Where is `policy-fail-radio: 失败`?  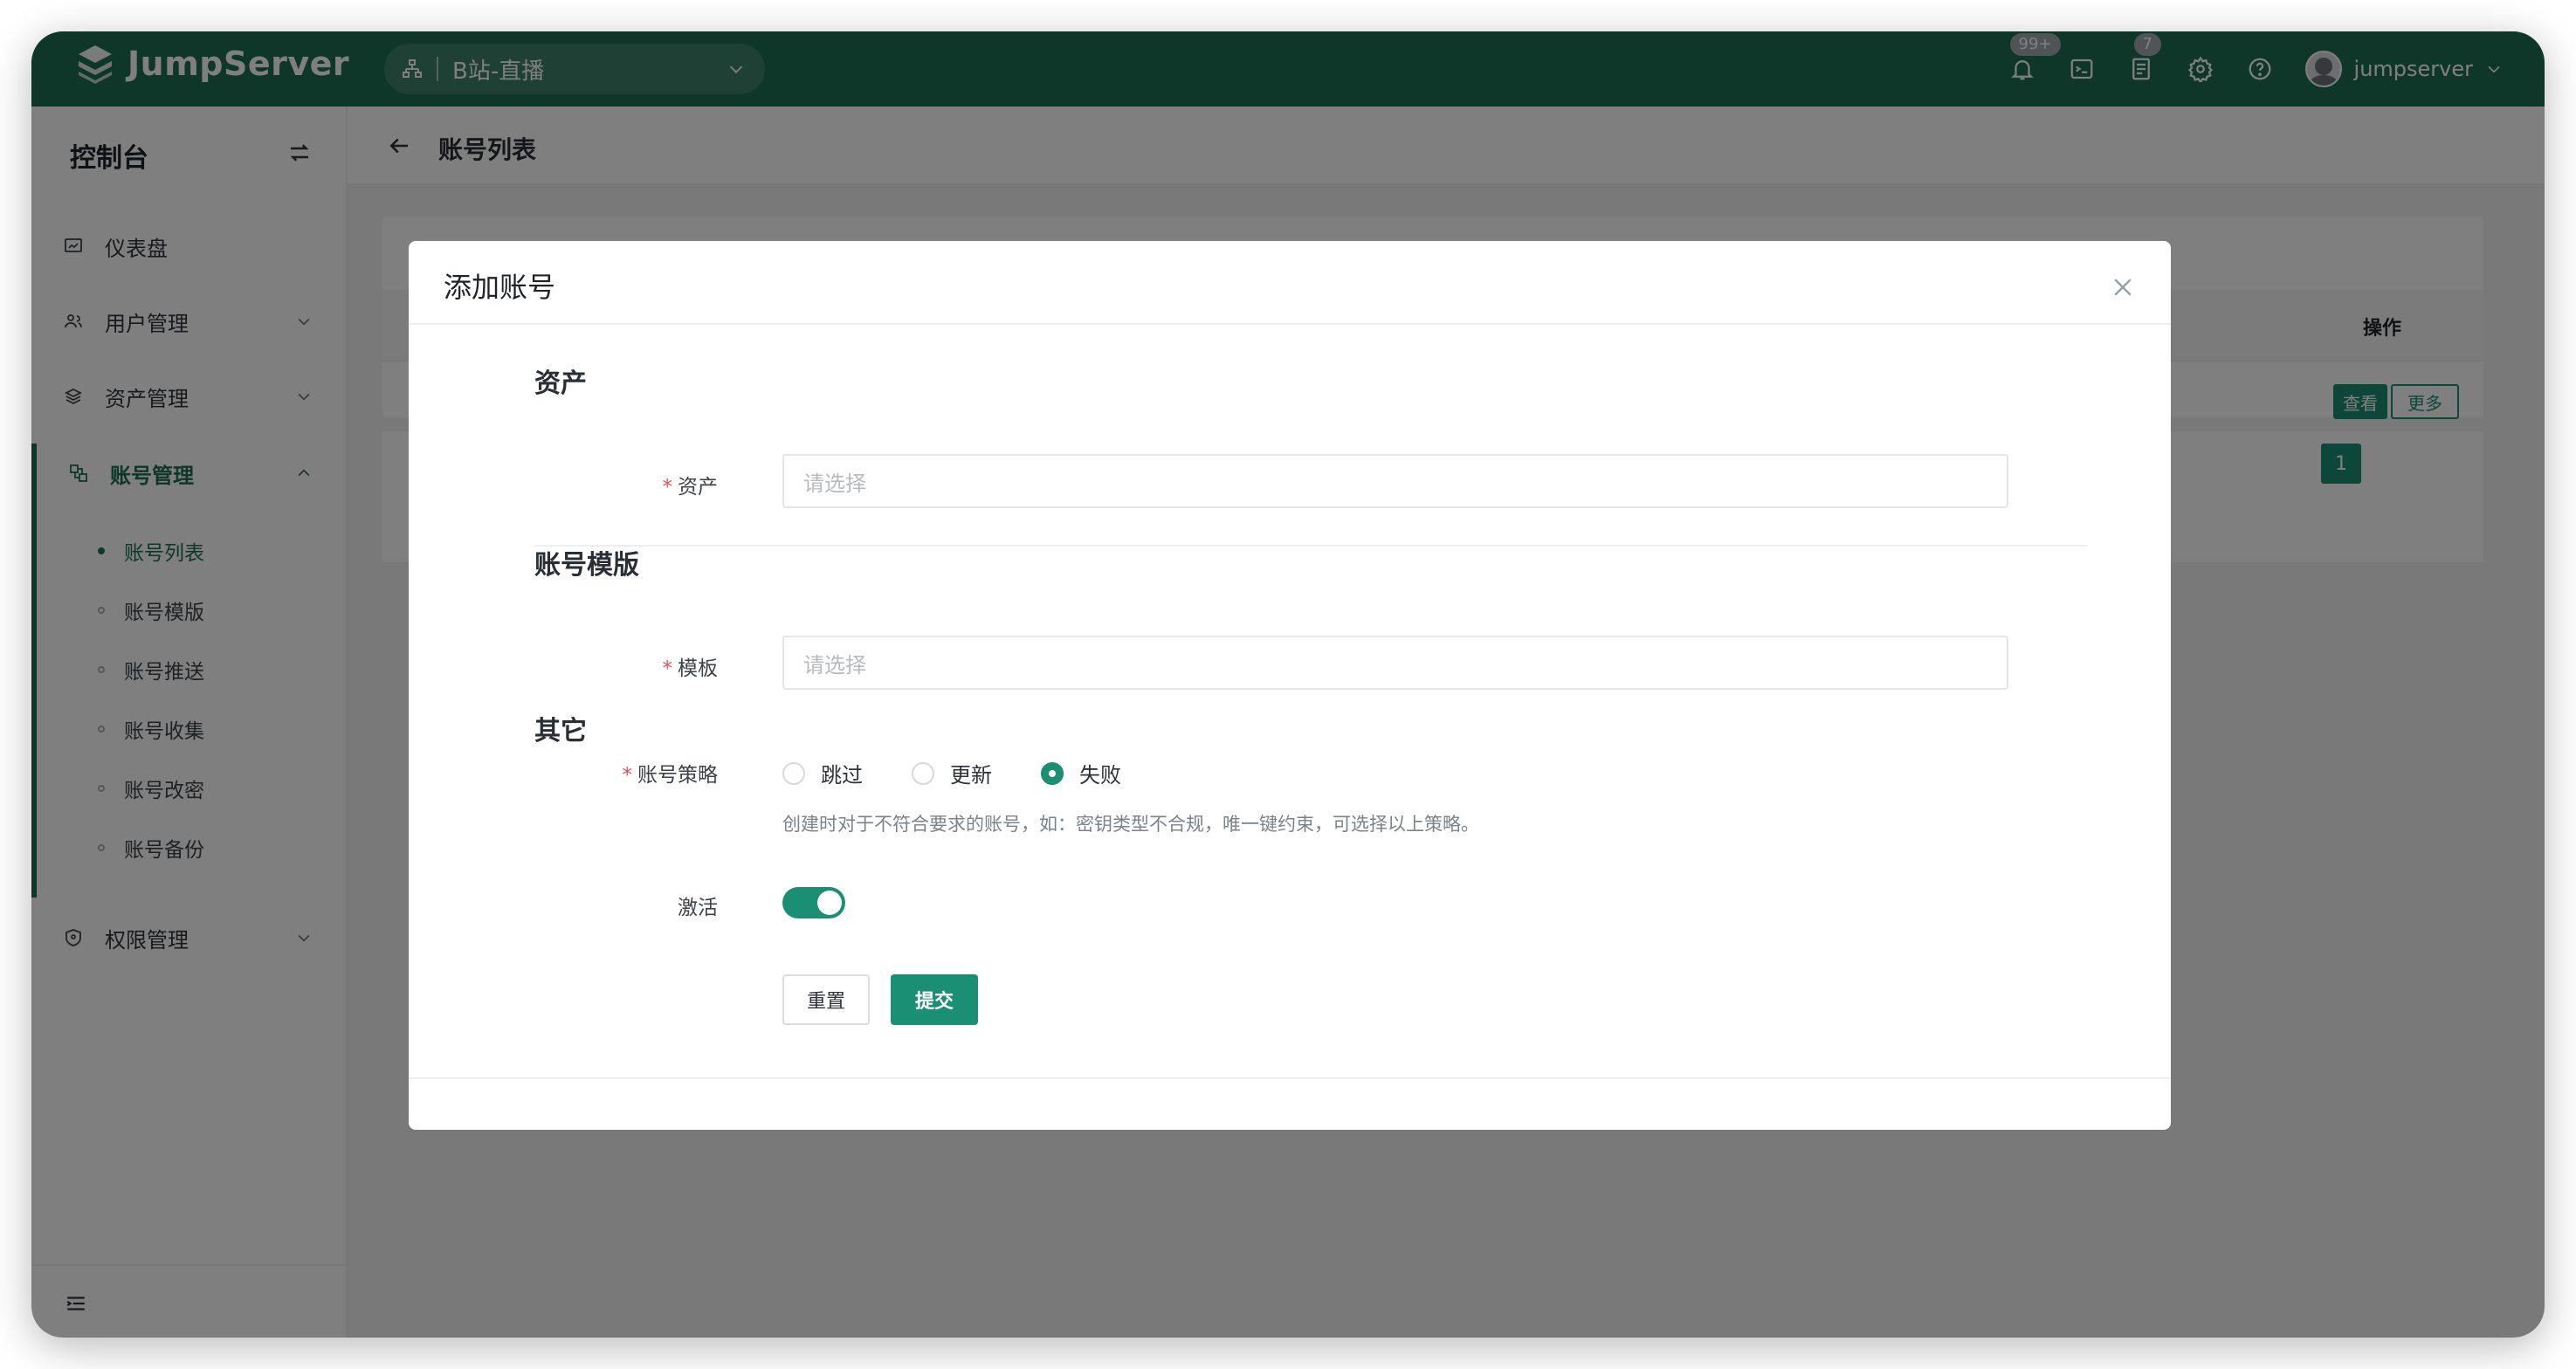 policy-fail-radio: 失败 is located at coordinates (1081, 773).